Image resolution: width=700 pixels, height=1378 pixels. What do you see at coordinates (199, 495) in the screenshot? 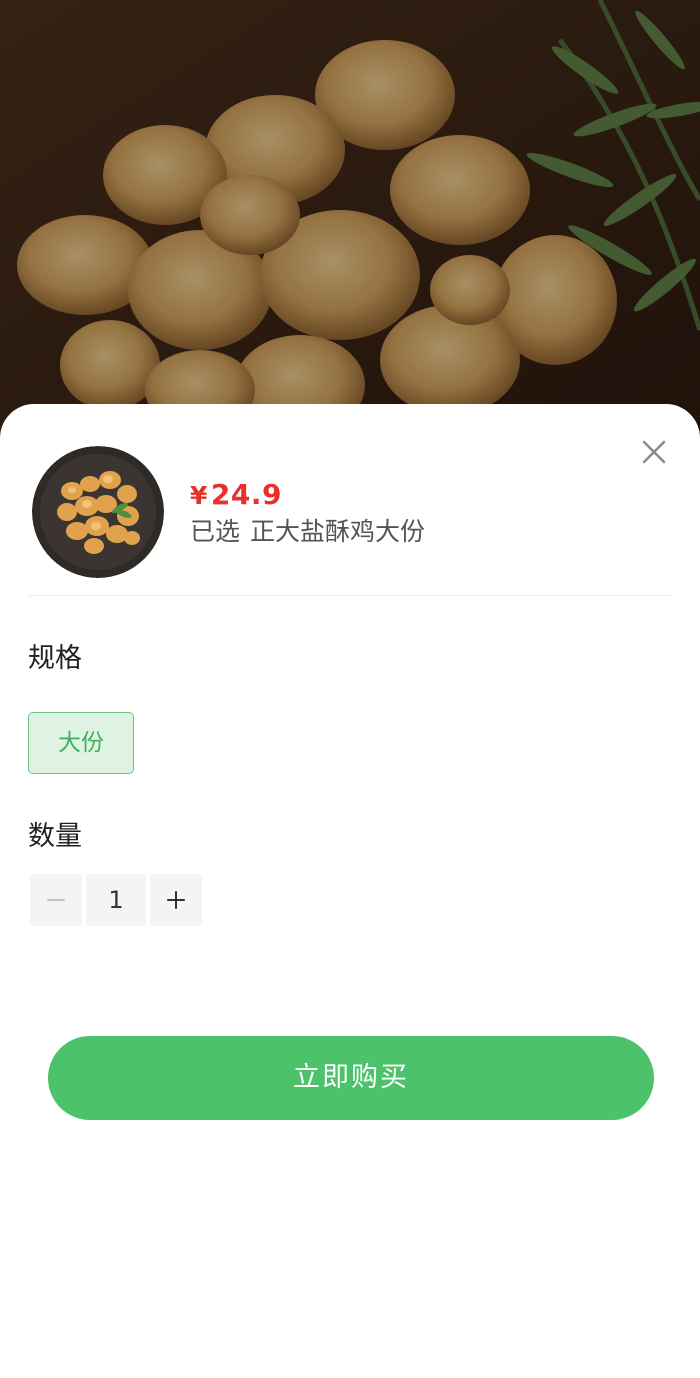
I see `currency-symbol: ¥` at bounding box center [199, 495].